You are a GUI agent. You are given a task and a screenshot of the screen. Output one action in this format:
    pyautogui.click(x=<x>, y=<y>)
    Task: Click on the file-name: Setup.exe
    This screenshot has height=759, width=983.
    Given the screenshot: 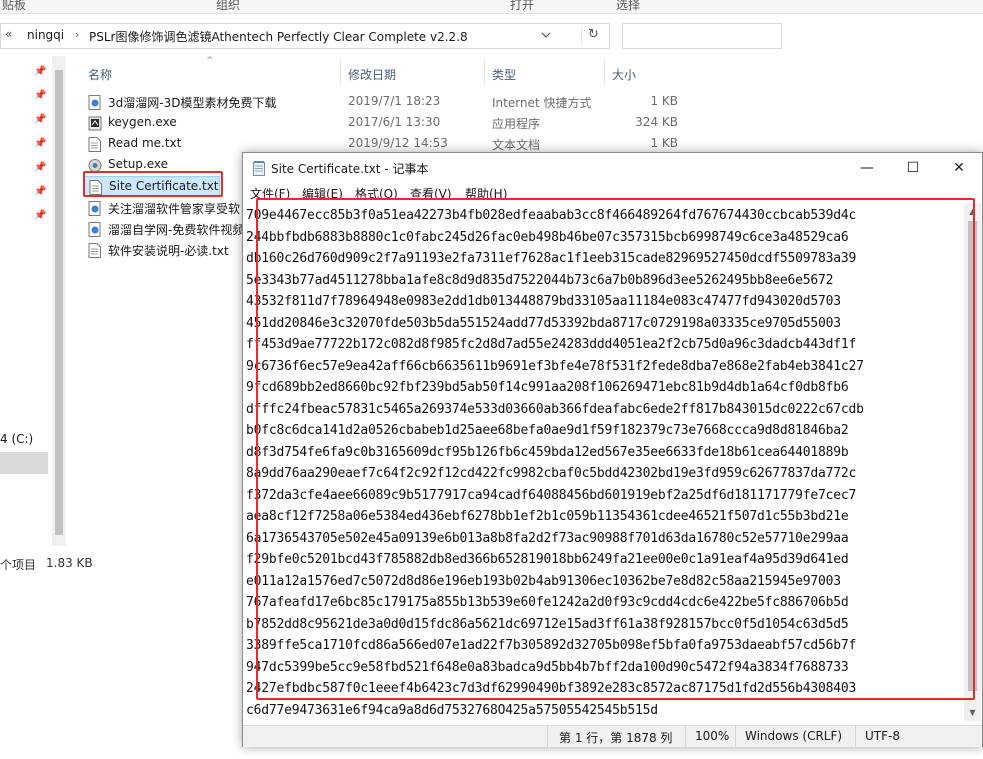 What is the action you would take?
    pyautogui.click(x=138, y=164)
    